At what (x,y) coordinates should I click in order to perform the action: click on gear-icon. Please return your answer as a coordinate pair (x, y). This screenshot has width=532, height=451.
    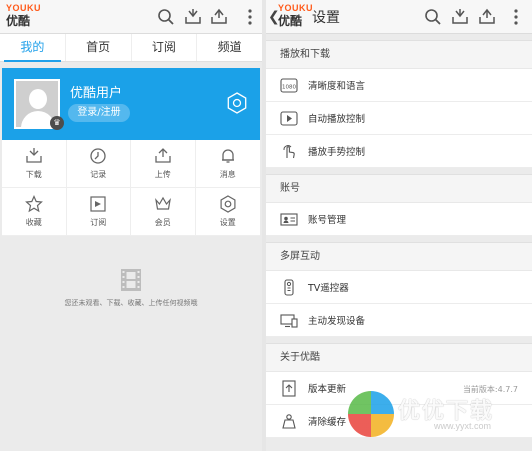
    Looking at the image, I should click on (228, 204).